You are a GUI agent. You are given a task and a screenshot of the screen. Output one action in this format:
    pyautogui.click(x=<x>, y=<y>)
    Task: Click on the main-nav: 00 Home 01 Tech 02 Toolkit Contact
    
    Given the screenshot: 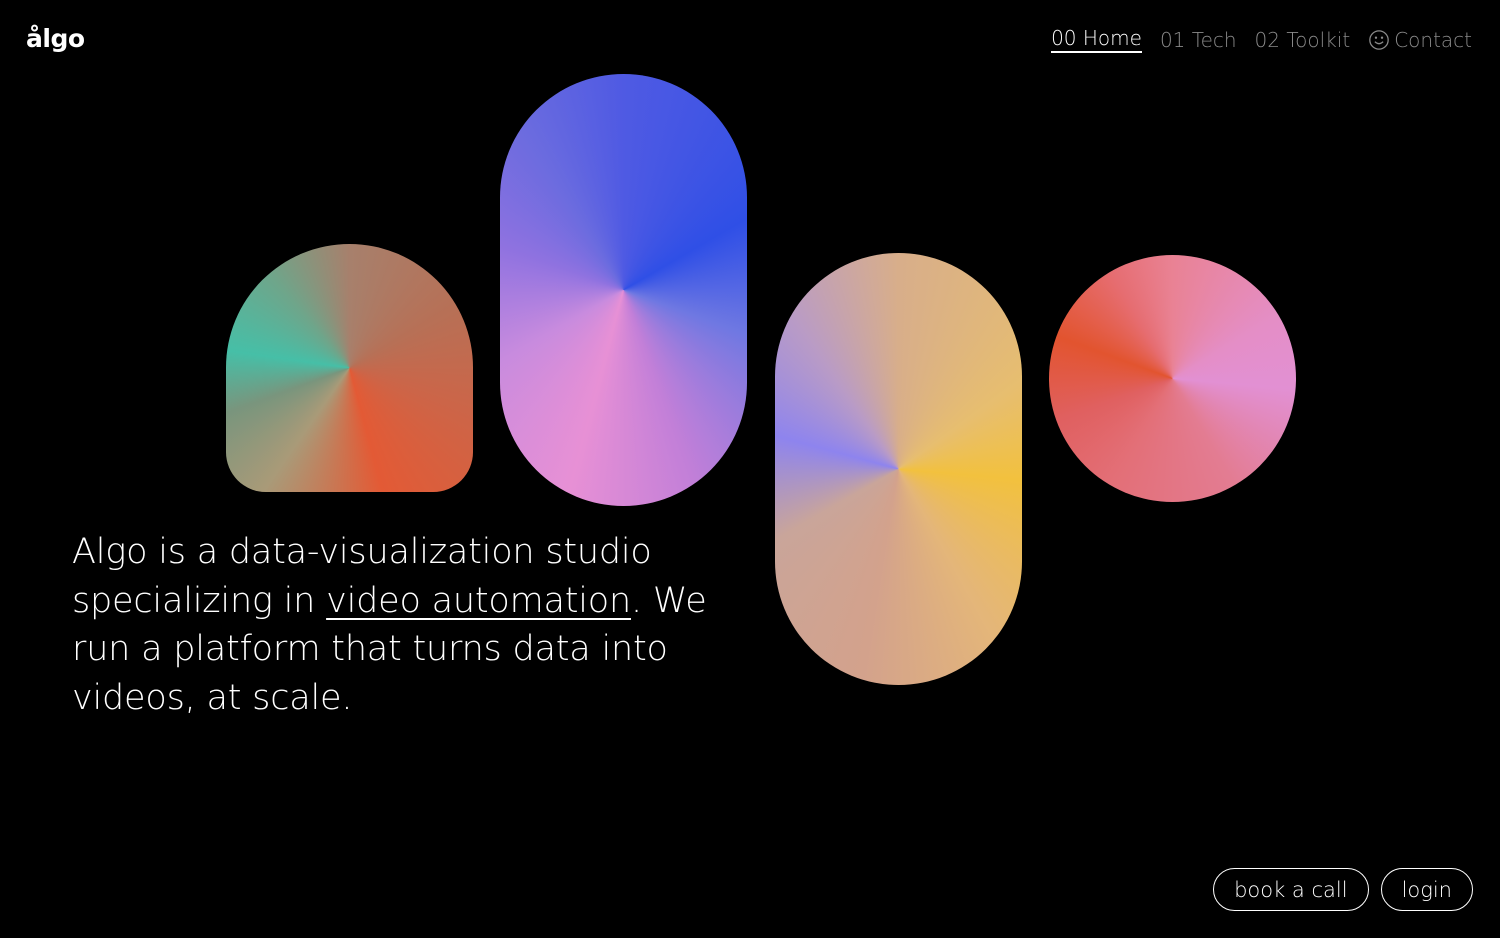 What is the action you would take?
    pyautogui.click(x=1261, y=39)
    